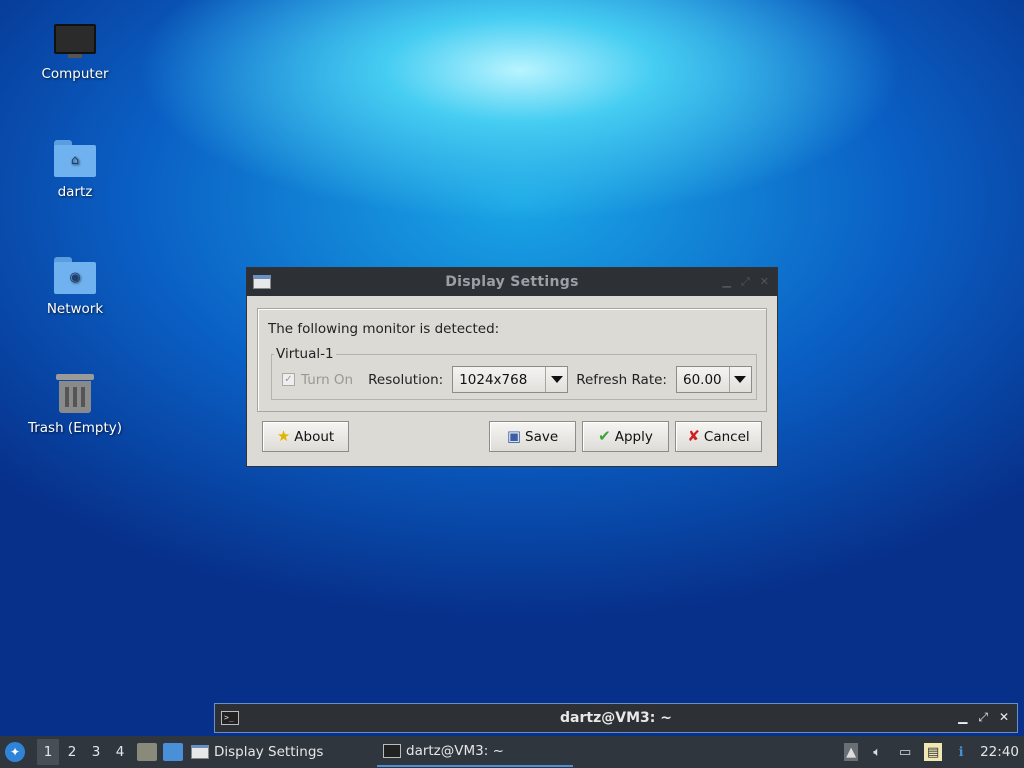 The image size is (1024, 768). I want to click on workspace-3: 3, so click(96, 752).